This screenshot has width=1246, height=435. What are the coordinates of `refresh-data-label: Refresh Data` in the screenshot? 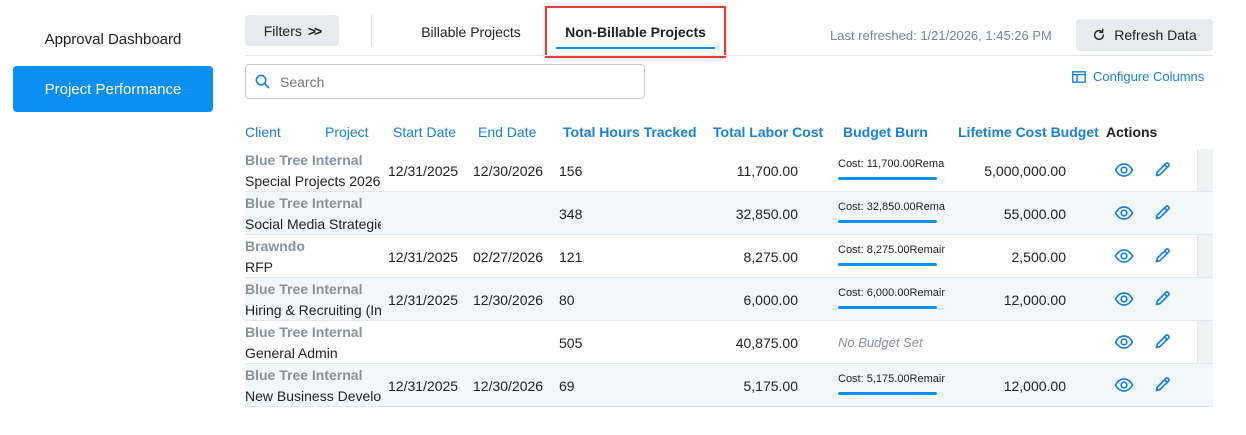 It's located at (1155, 35).